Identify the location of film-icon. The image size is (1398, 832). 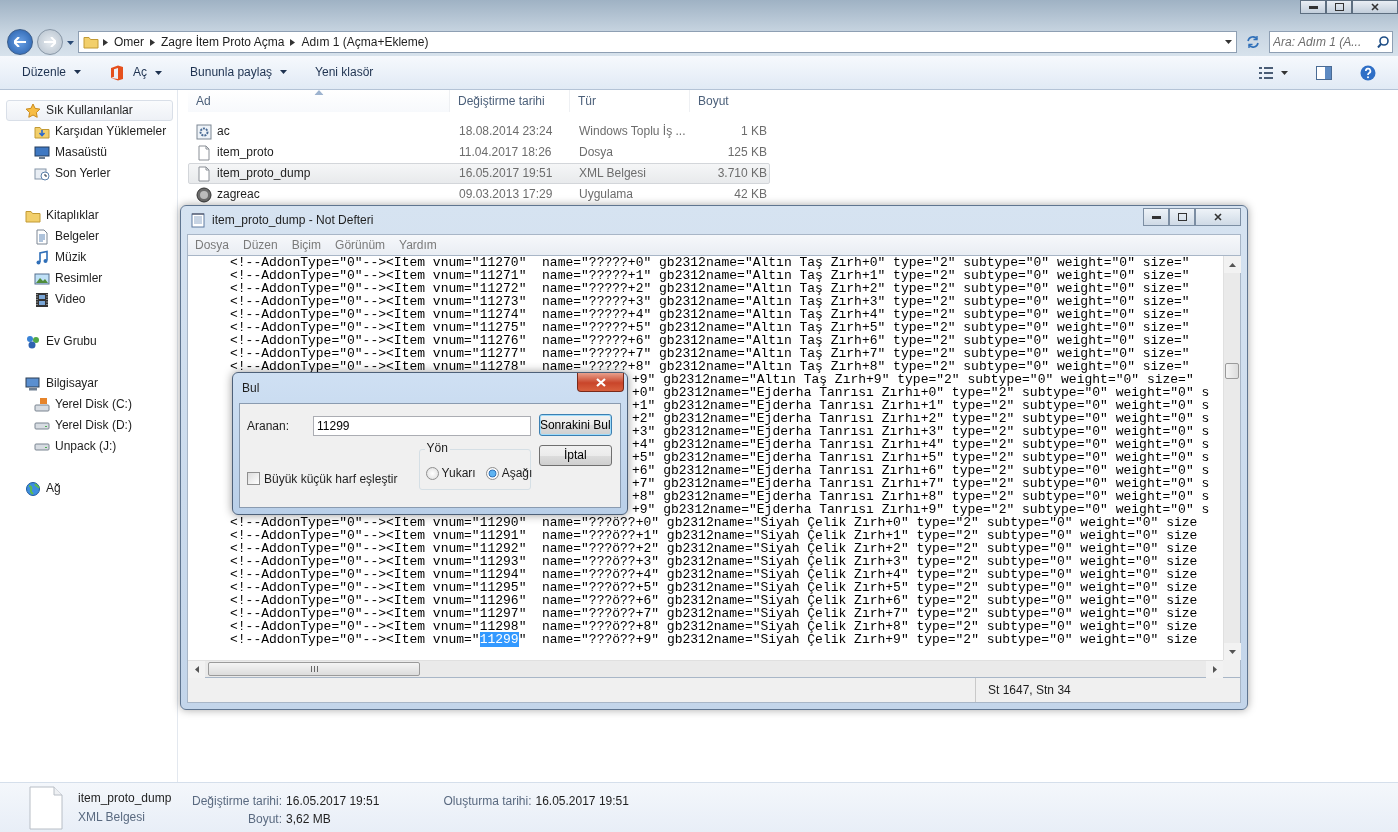
(42, 299).